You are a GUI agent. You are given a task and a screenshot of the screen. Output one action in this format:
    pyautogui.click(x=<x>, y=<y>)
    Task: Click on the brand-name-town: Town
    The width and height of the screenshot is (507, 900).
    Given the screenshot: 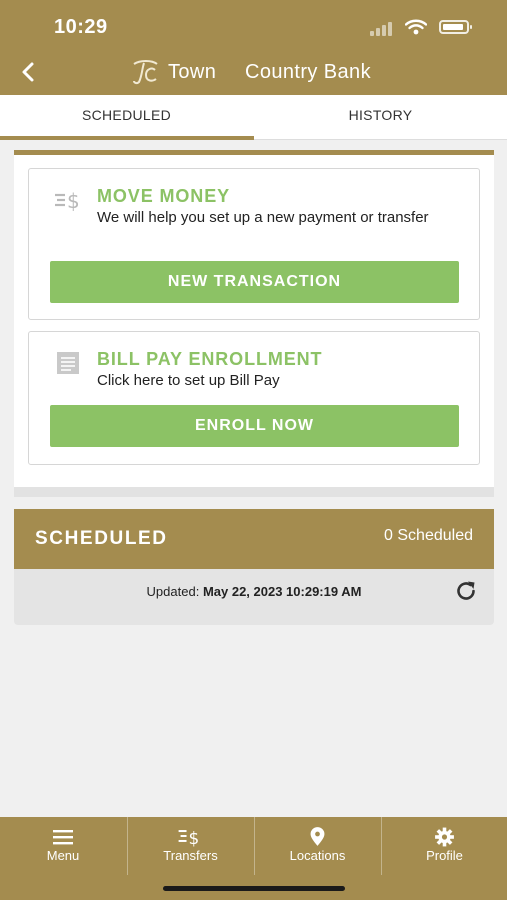 What is the action you would take?
    pyautogui.click(x=192, y=72)
    